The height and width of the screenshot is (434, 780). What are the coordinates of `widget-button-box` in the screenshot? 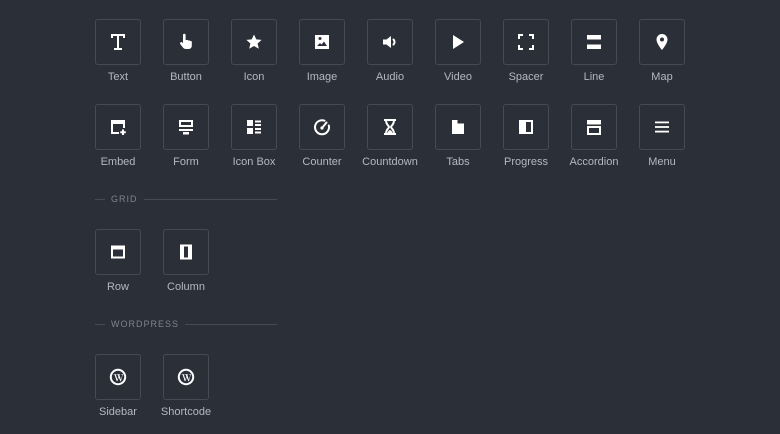 It's located at (186, 42).